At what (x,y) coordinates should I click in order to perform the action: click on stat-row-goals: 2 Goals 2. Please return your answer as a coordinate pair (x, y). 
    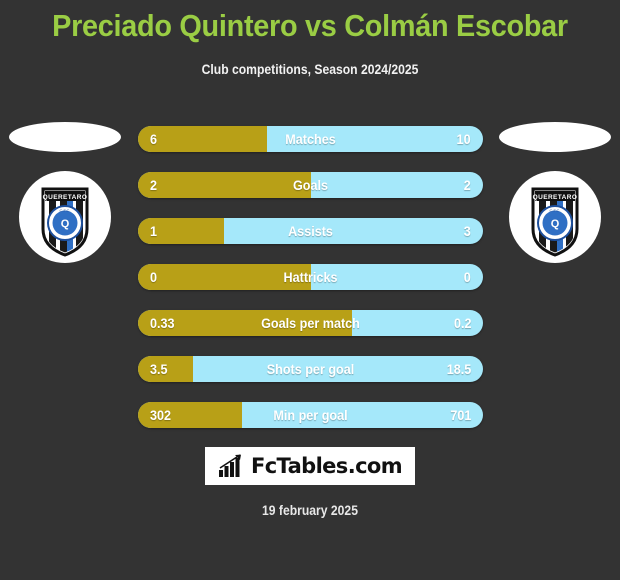
    Looking at the image, I should click on (310, 185).